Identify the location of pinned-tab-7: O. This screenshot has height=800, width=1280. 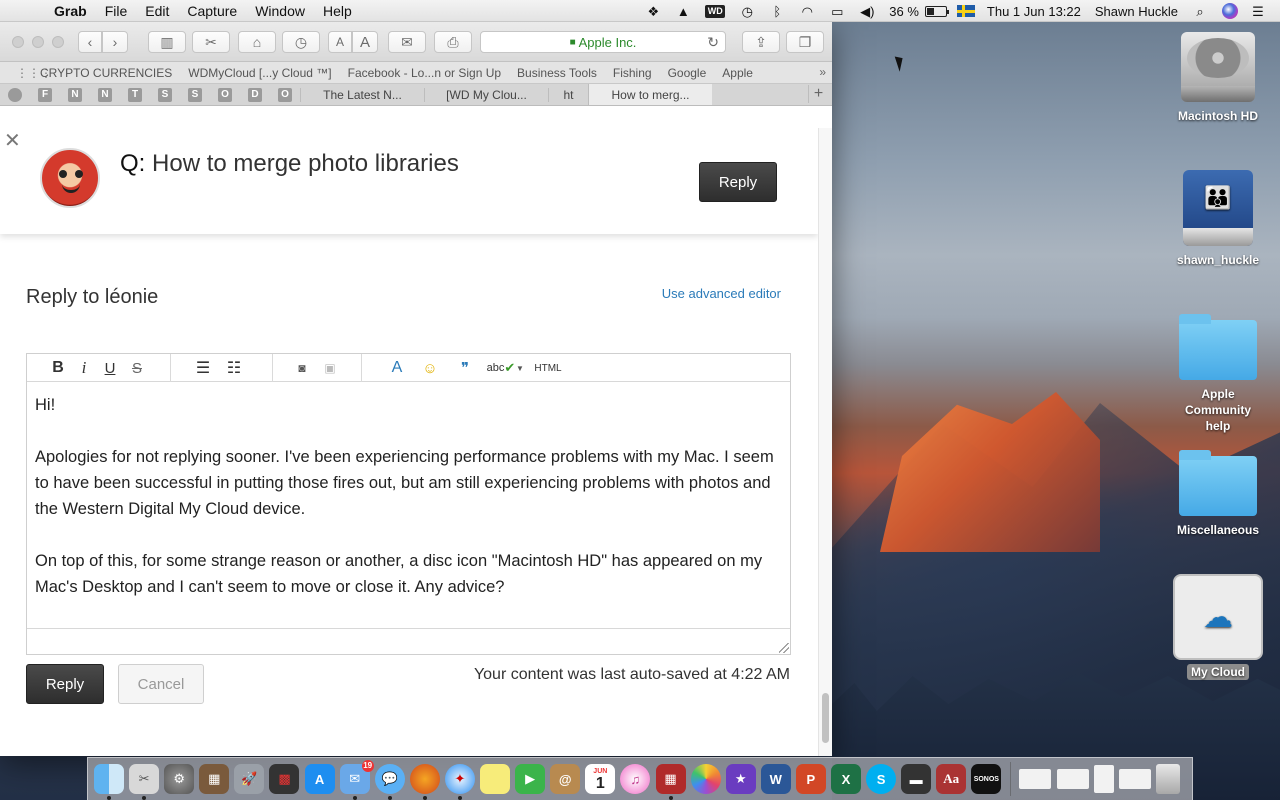
(225, 94).